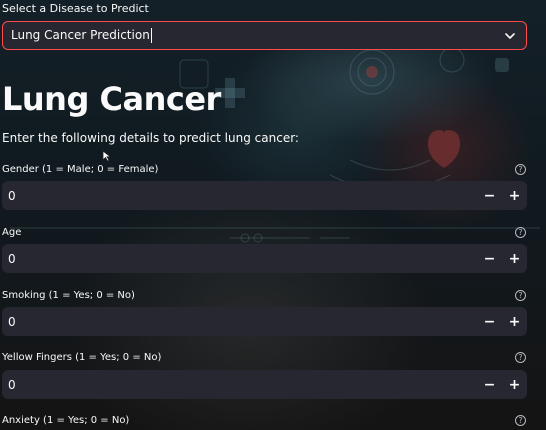  What do you see at coordinates (239, 259) in the screenshot?
I see `age-value: 0` at bounding box center [239, 259].